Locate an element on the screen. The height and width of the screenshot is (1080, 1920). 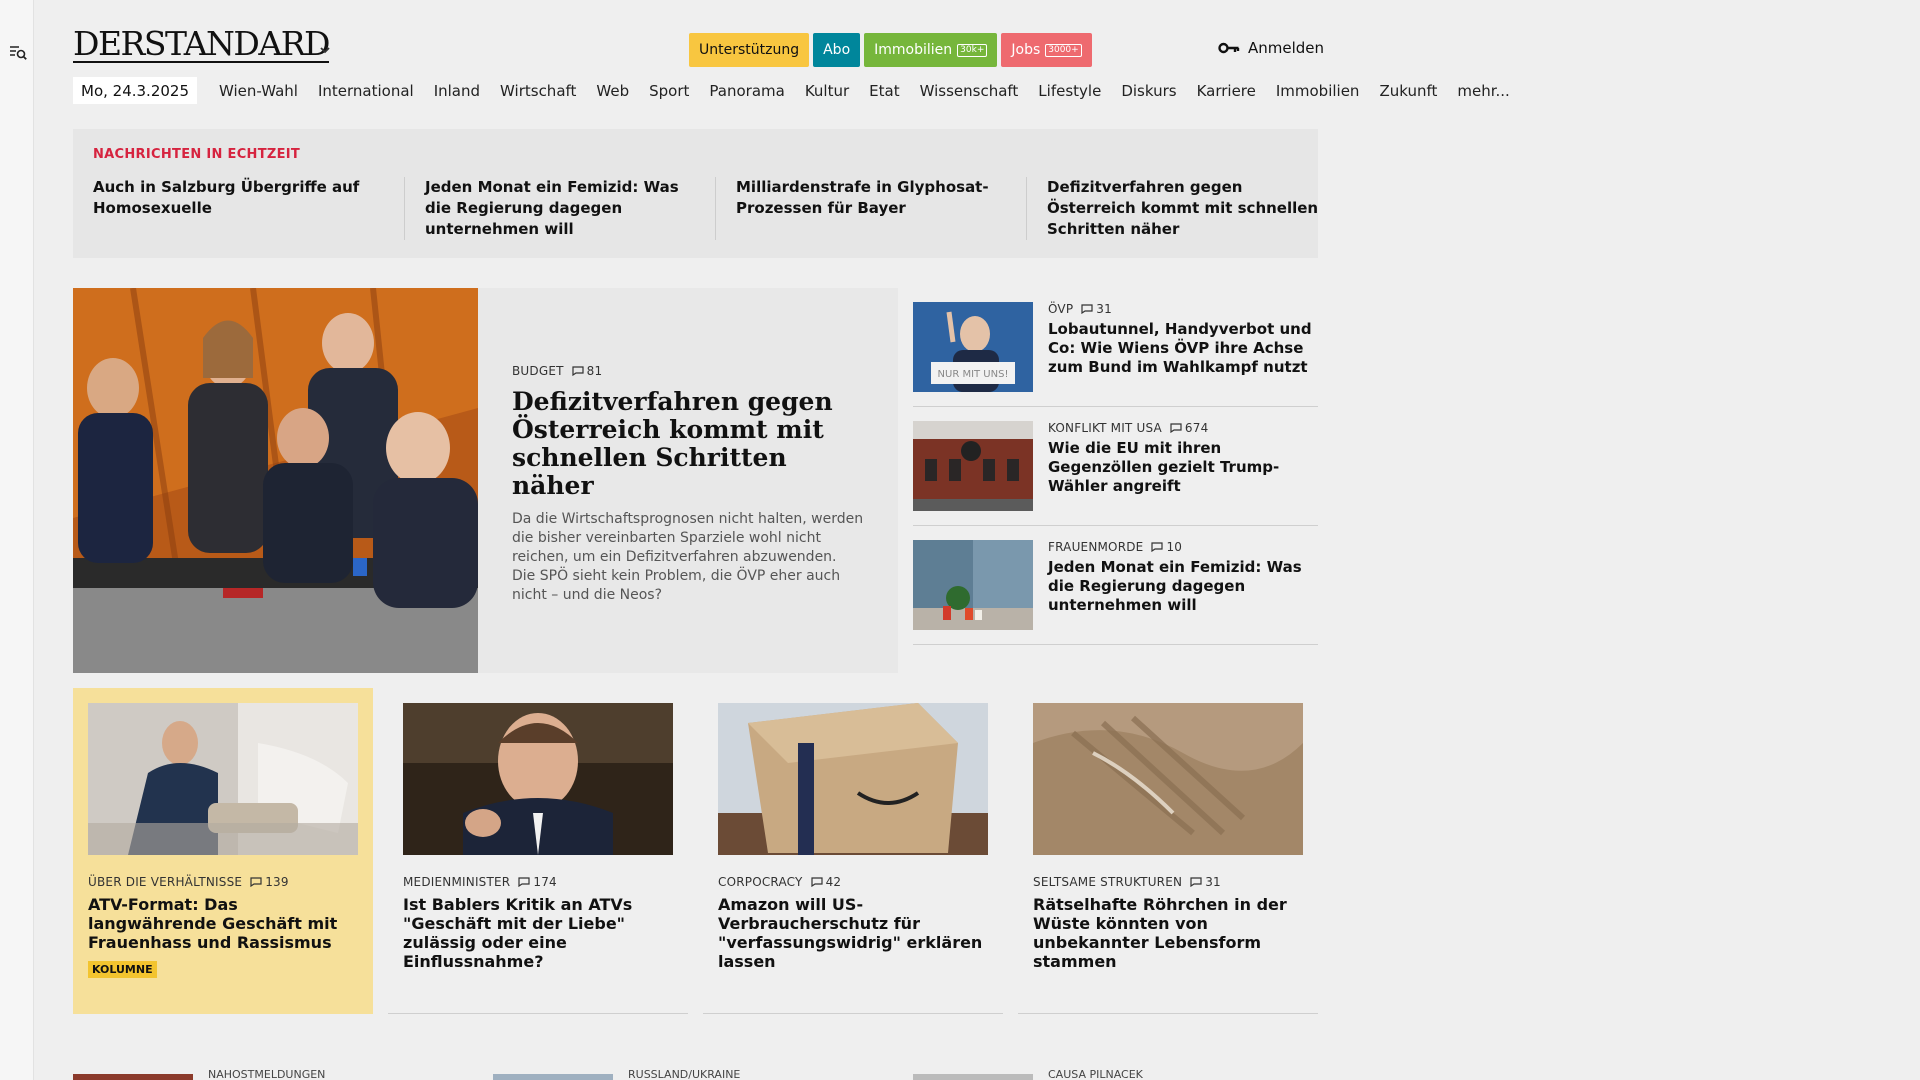
nav-item-wien-wahl: Wien-Wahl is located at coordinates (258, 91).